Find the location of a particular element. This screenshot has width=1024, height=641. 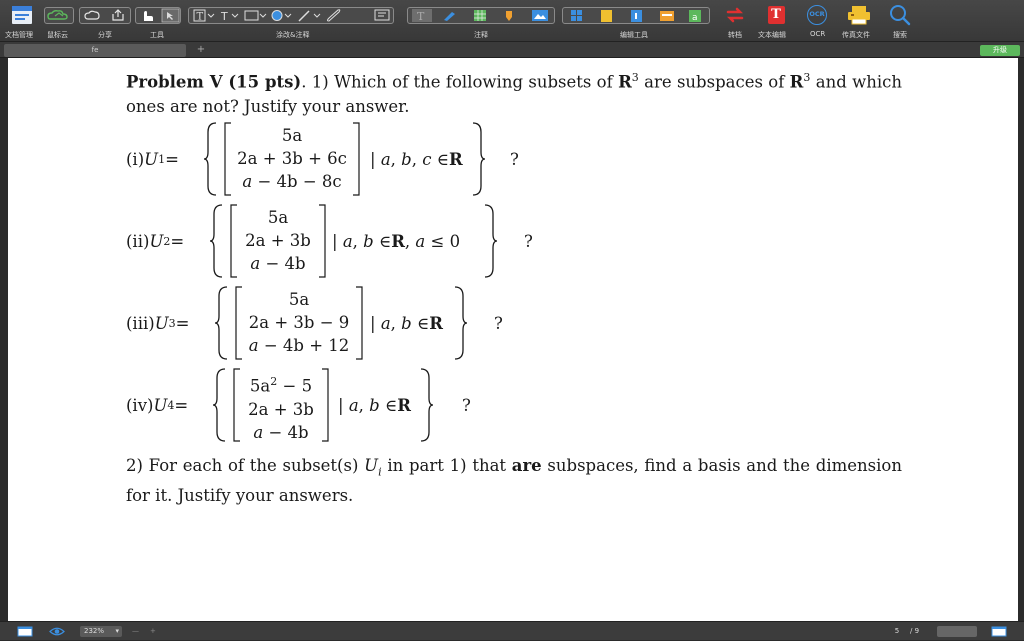

fullscreen-icon is located at coordinates (999, 631).